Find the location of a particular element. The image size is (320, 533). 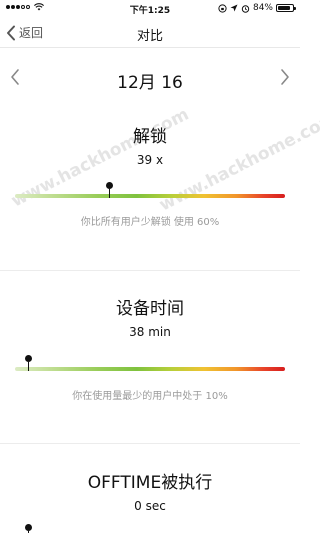

device-time-meter-marker is located at coordinates (29, 363).